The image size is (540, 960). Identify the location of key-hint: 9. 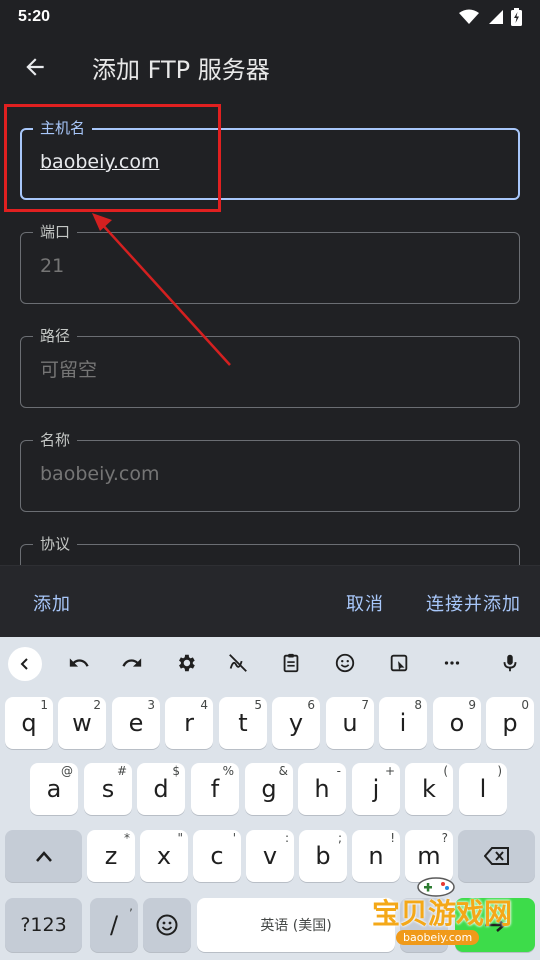
(472, 705).